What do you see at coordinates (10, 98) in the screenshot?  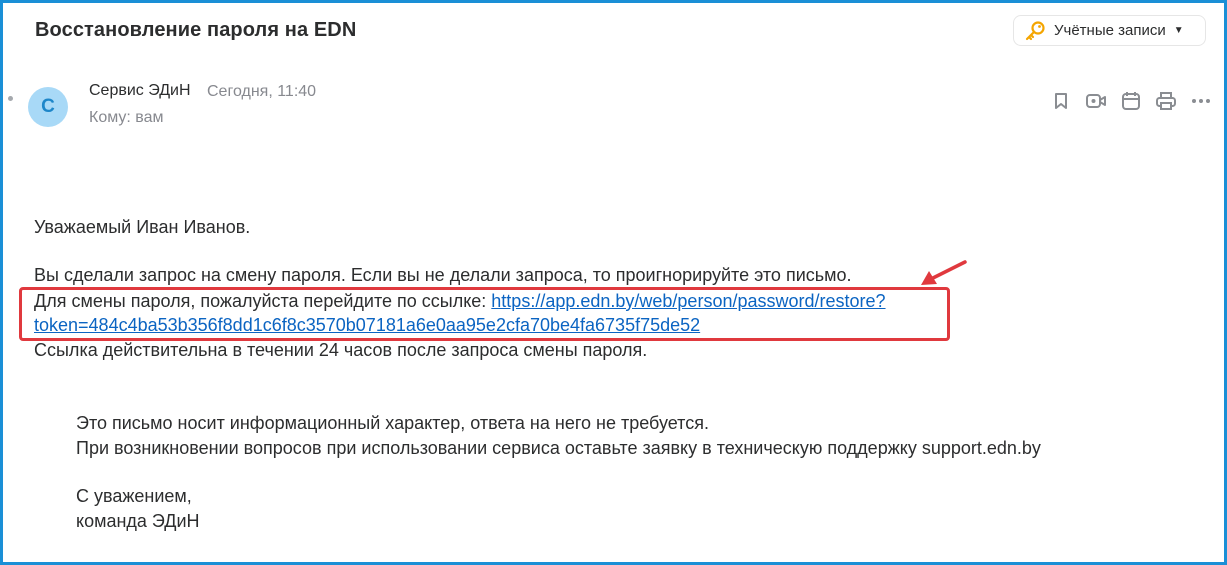 I see `unread-indicator` at bounding box center [10, 98].